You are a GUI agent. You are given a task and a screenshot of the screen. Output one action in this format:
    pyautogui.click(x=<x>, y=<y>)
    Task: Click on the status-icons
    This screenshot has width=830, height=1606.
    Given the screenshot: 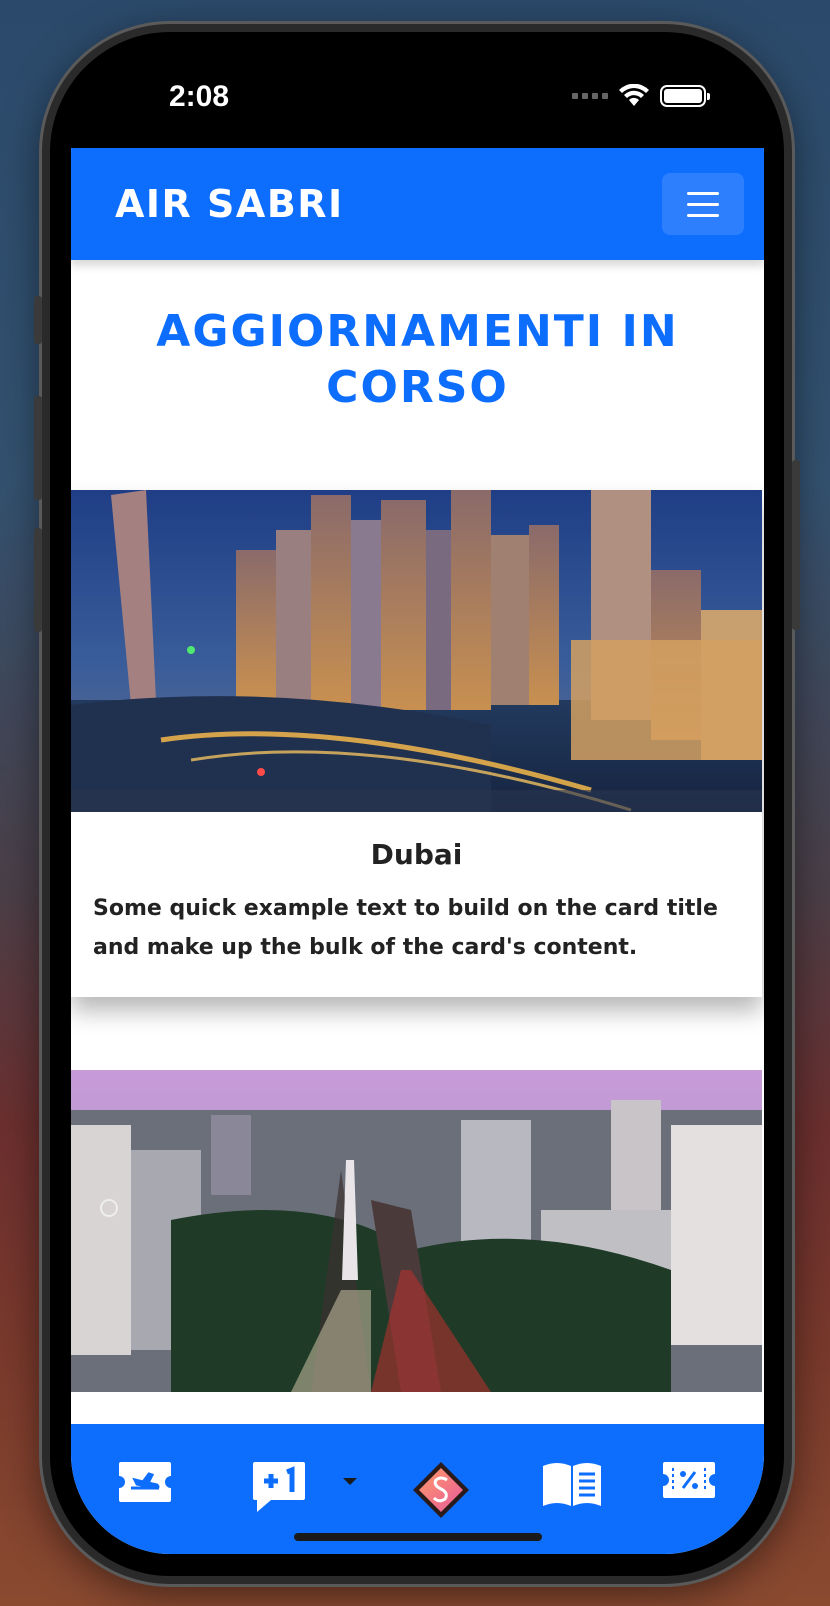 What is the action you would take?
    pyautogui.click(x=641, y=96)
    